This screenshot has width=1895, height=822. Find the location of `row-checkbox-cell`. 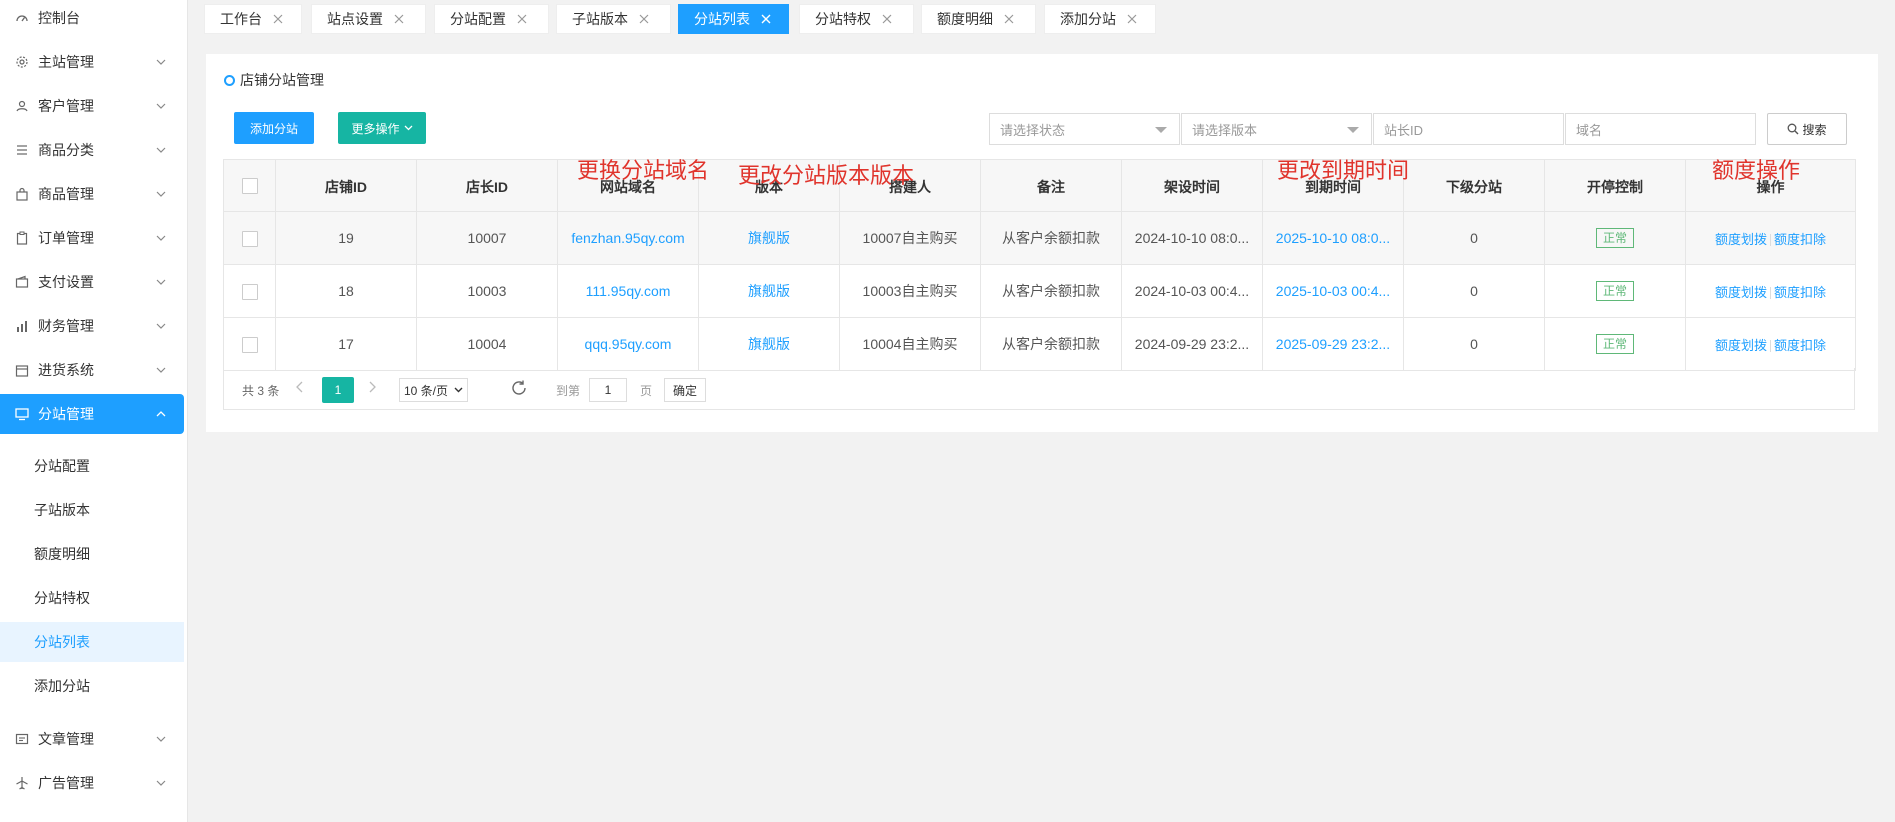

row-checkbox-cell is located at coordinates (249, 291).